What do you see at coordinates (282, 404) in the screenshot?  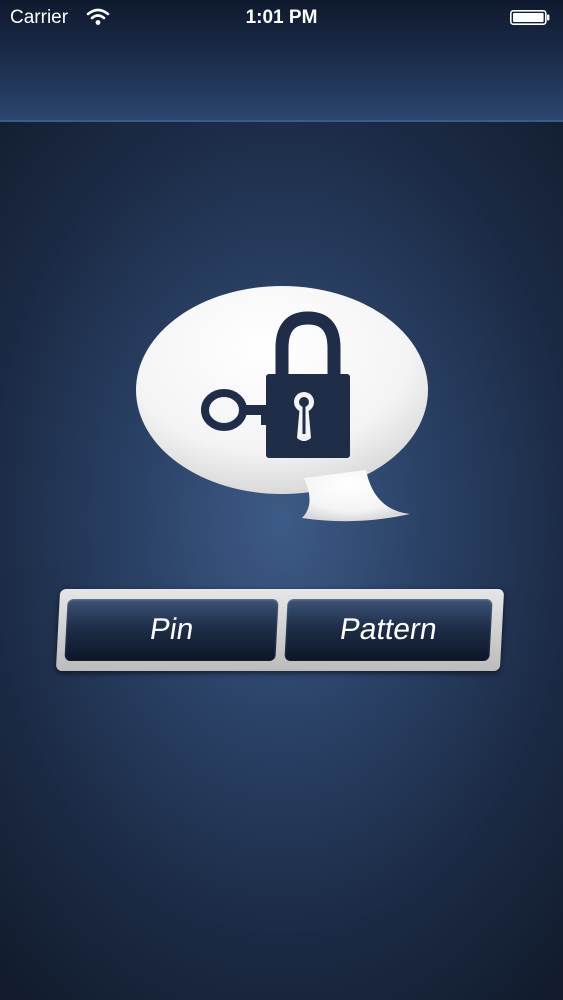 I see `speech-bubble-lock-key-icon` at bounding box center [282, 404].